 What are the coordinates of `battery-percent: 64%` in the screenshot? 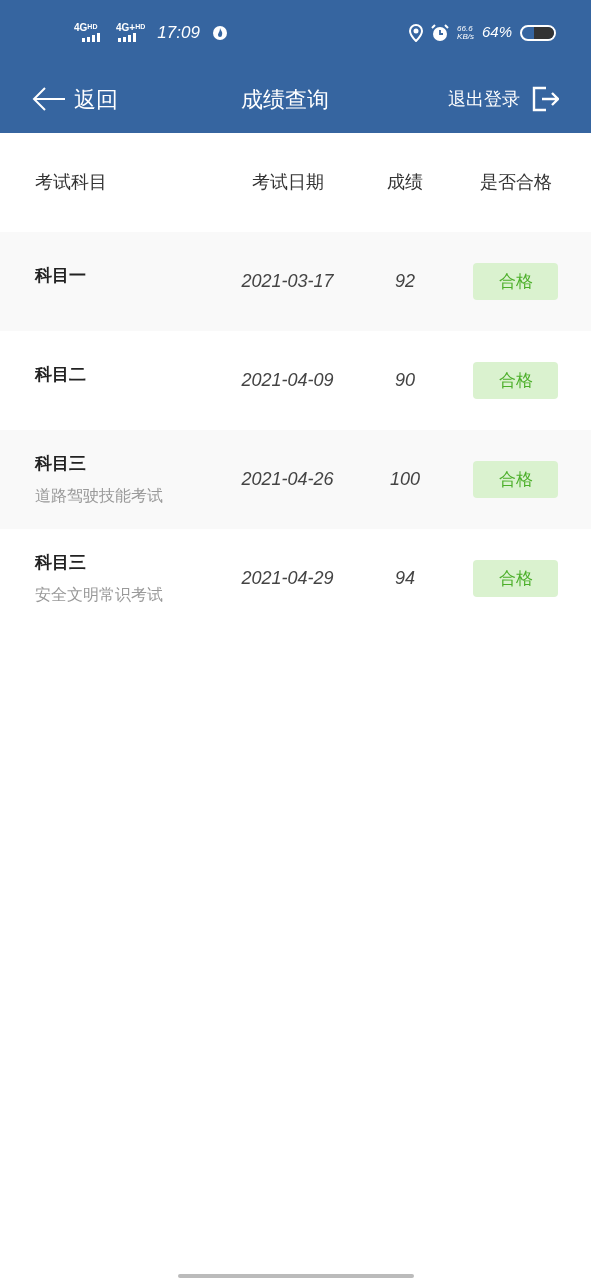 It's located at (496, 32).